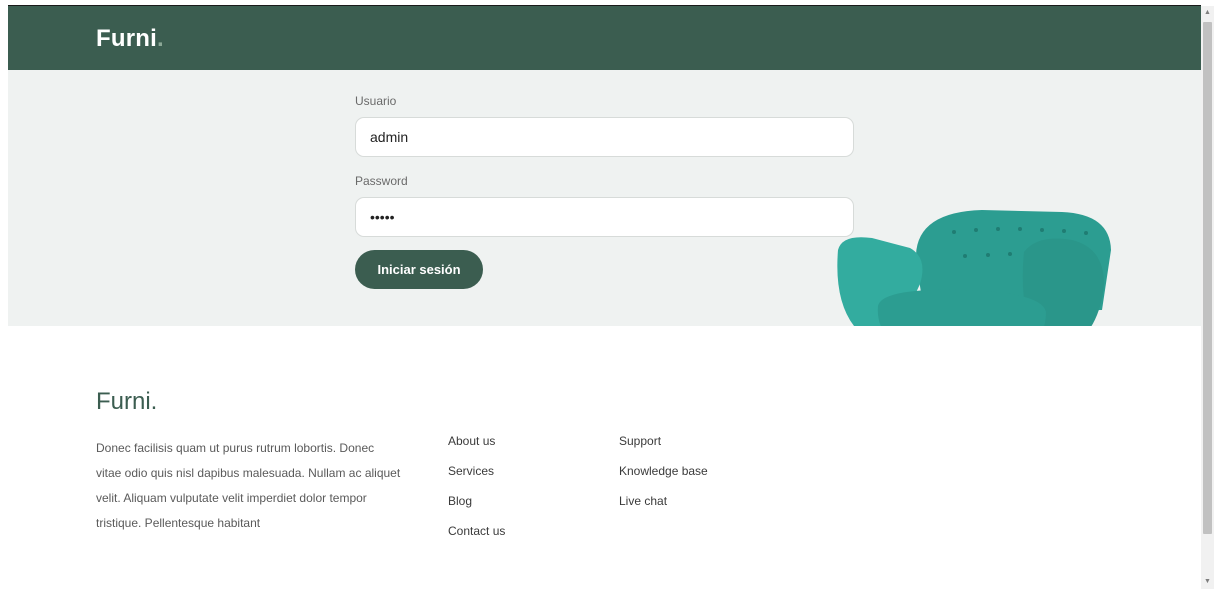  I want to click on footer-links-col2: Support Knowledge base Live chat, so click(663, 479).